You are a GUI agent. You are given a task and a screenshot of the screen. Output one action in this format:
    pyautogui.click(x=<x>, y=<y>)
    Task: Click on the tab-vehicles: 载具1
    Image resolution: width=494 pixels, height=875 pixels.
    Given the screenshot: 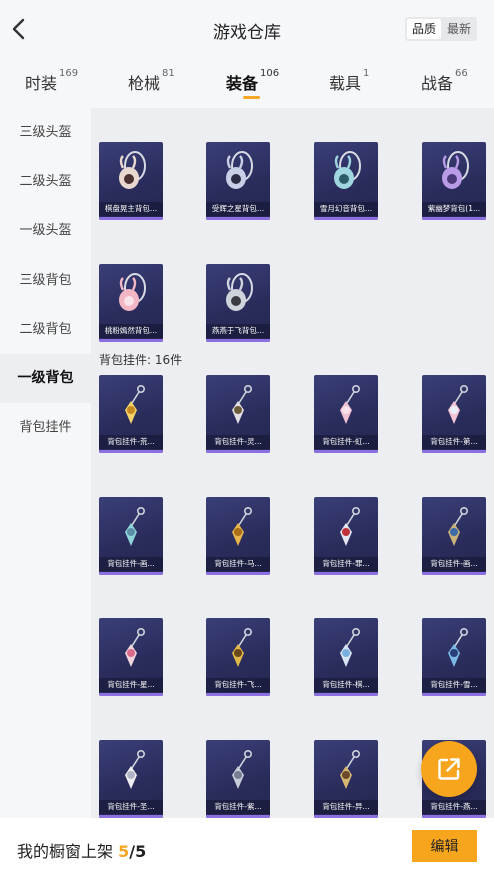 What is the action you would take?
    pyautogui.click(x=349, y=81)
    